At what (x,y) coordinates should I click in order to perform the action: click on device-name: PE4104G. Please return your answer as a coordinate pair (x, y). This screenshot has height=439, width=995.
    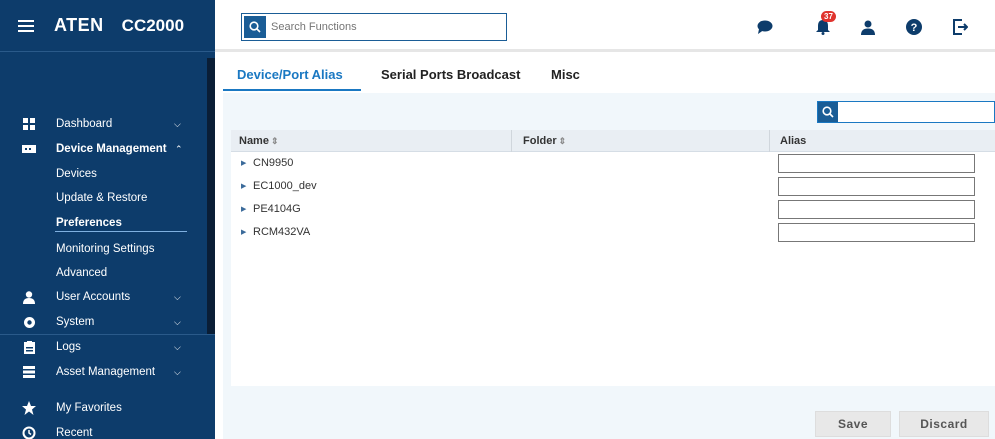
    Looking at the image, I should click on (277, 209).